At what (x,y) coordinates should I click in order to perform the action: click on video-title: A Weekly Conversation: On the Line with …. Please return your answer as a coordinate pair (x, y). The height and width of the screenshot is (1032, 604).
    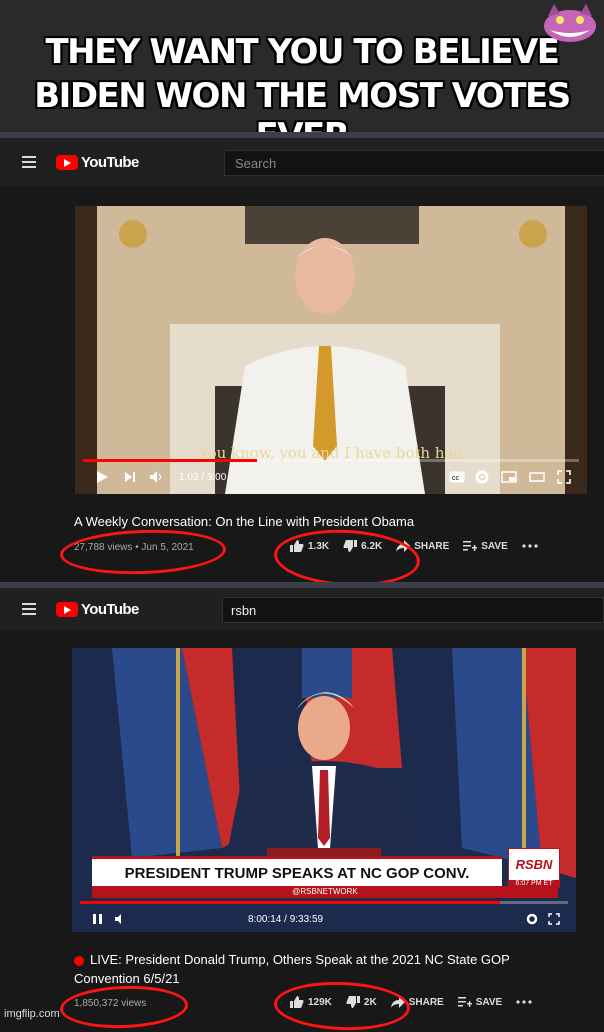
    Looking at the image, I should click on (244, 521).